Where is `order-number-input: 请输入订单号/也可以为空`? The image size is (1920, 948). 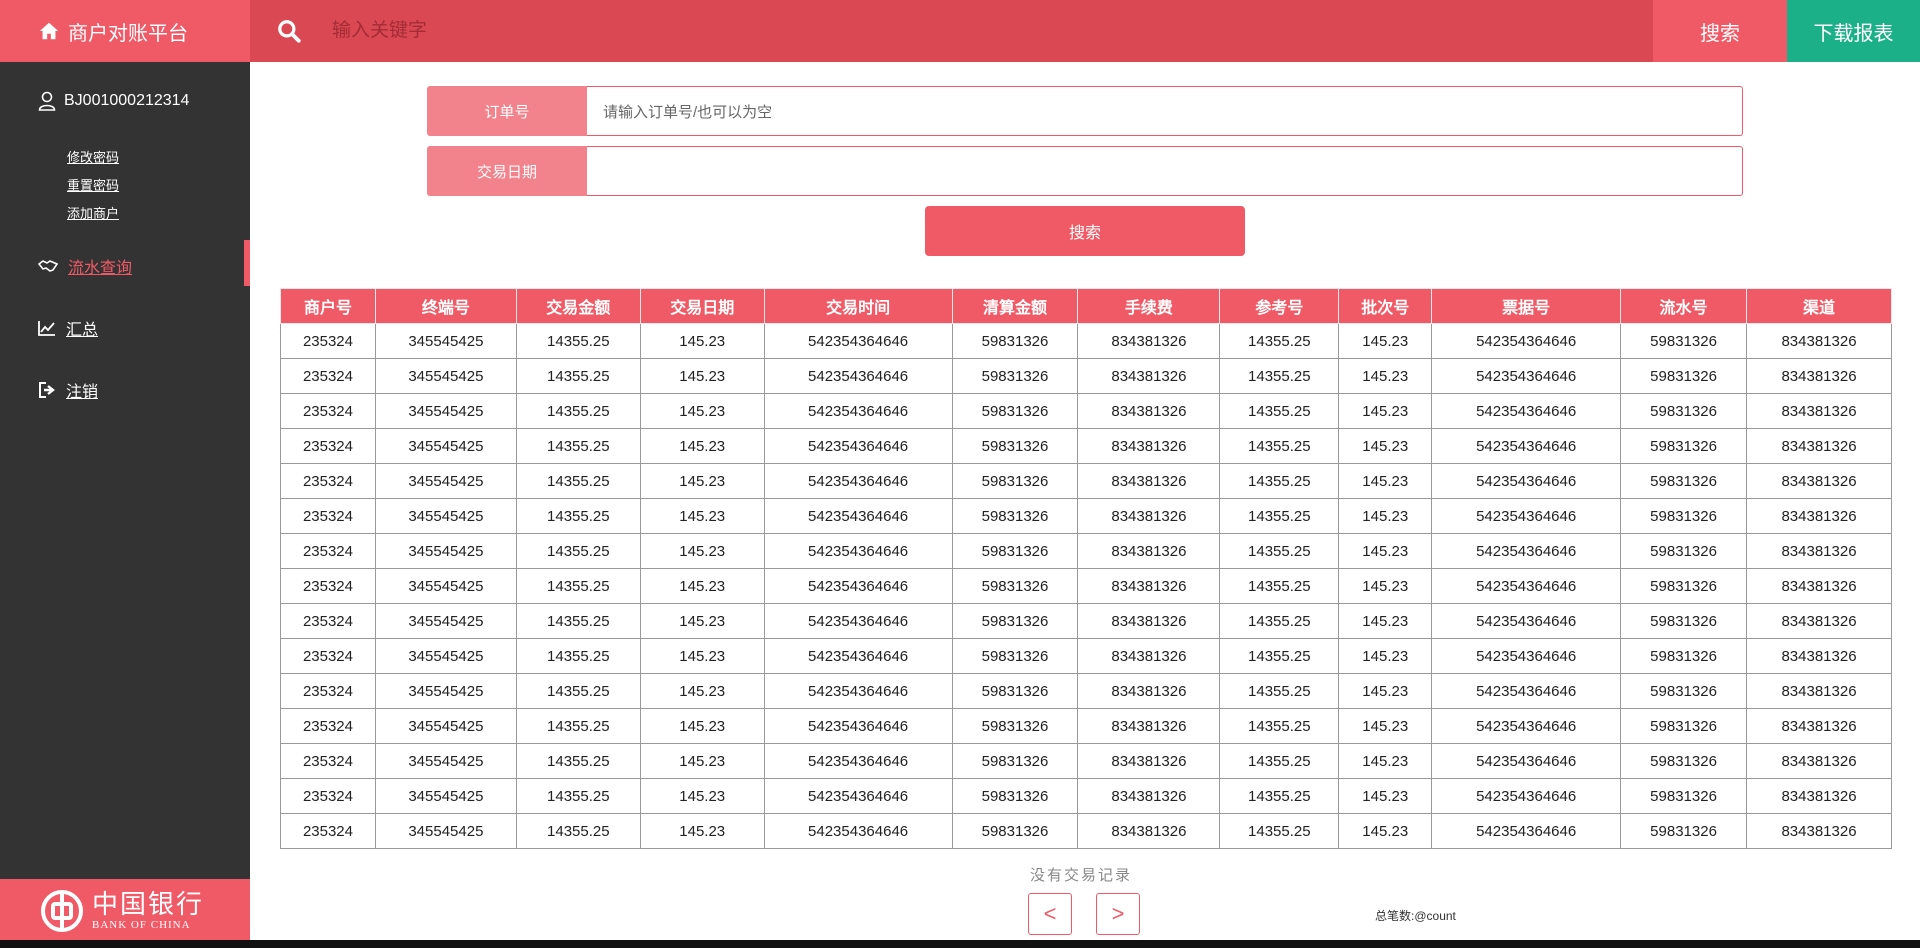 order-number-input: 请输入订单号/也可以为空 is located at coordinates (1165, 111).